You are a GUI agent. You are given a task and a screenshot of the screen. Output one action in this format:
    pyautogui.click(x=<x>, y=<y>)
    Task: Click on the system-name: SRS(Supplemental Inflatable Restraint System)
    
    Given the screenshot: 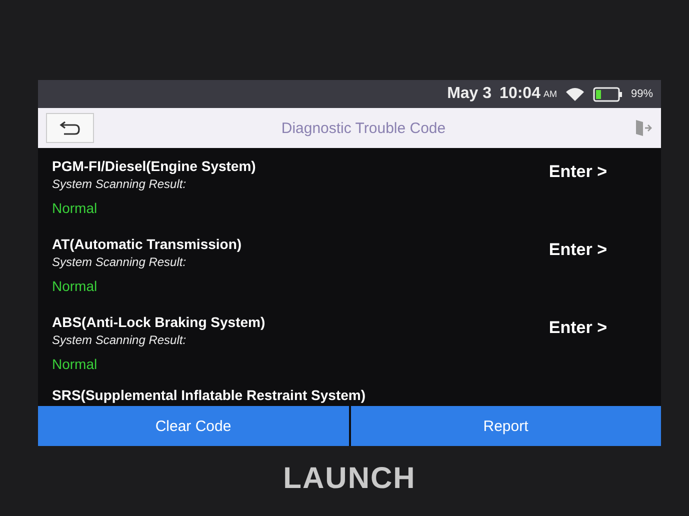 What is the action you would take?
    pyautogui.click(x=209, y=395)
    